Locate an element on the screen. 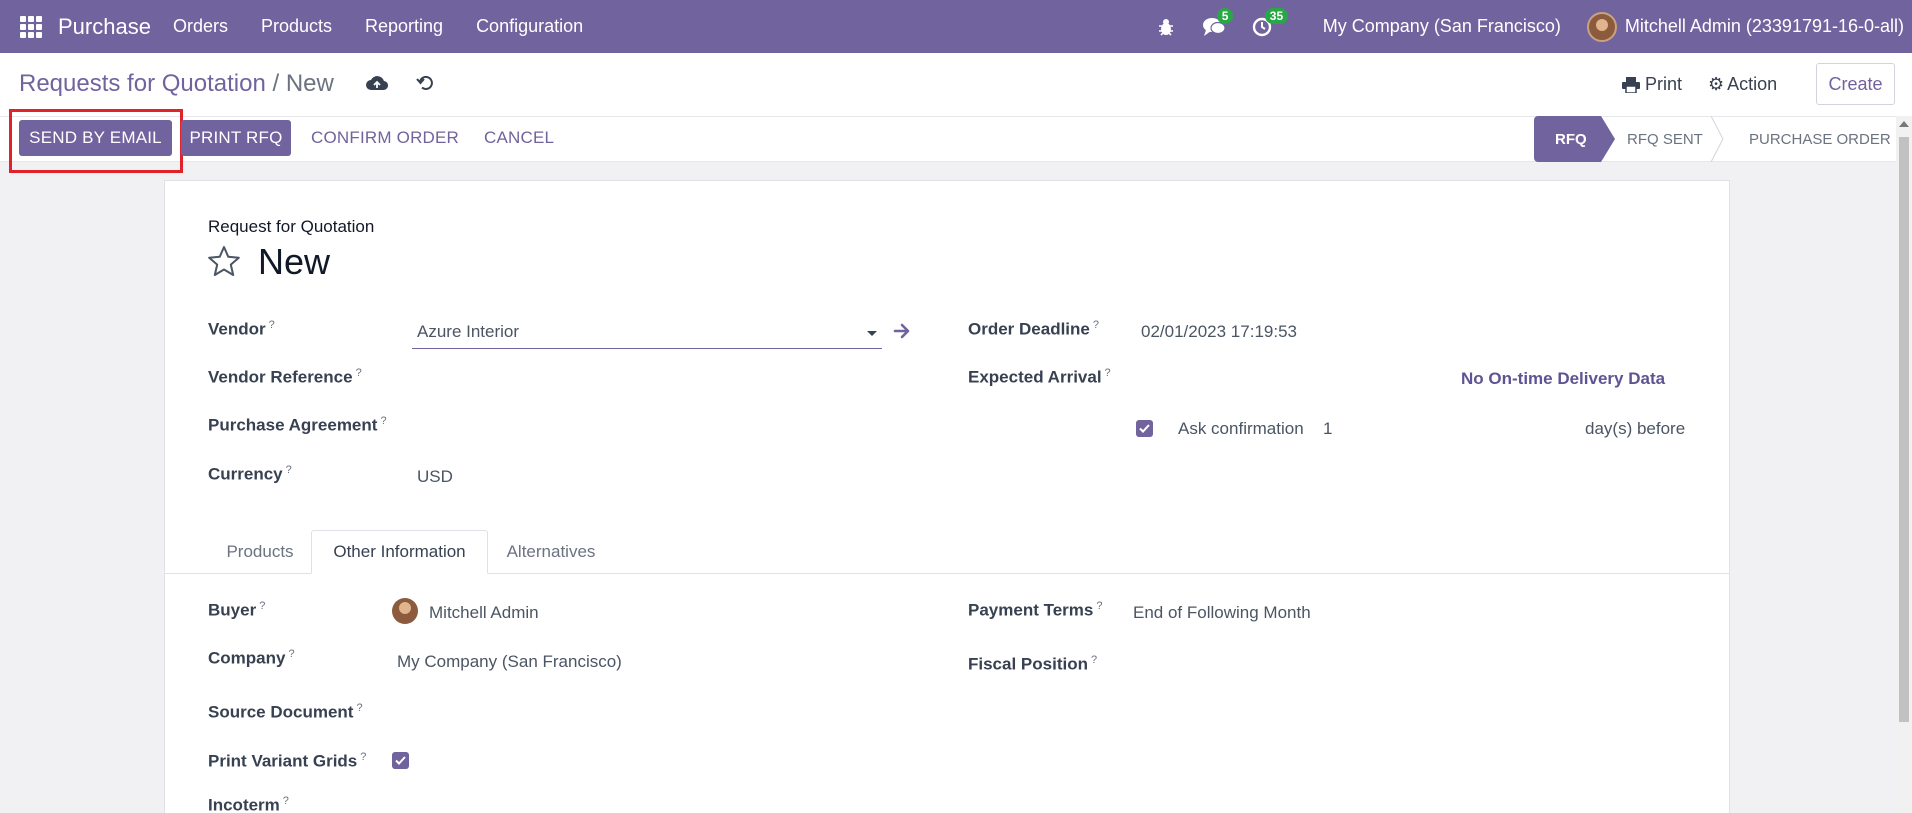 This screenshot has height=813, width=1912. activity-clock-icon: 35 is located at coordinates (1269, 23).